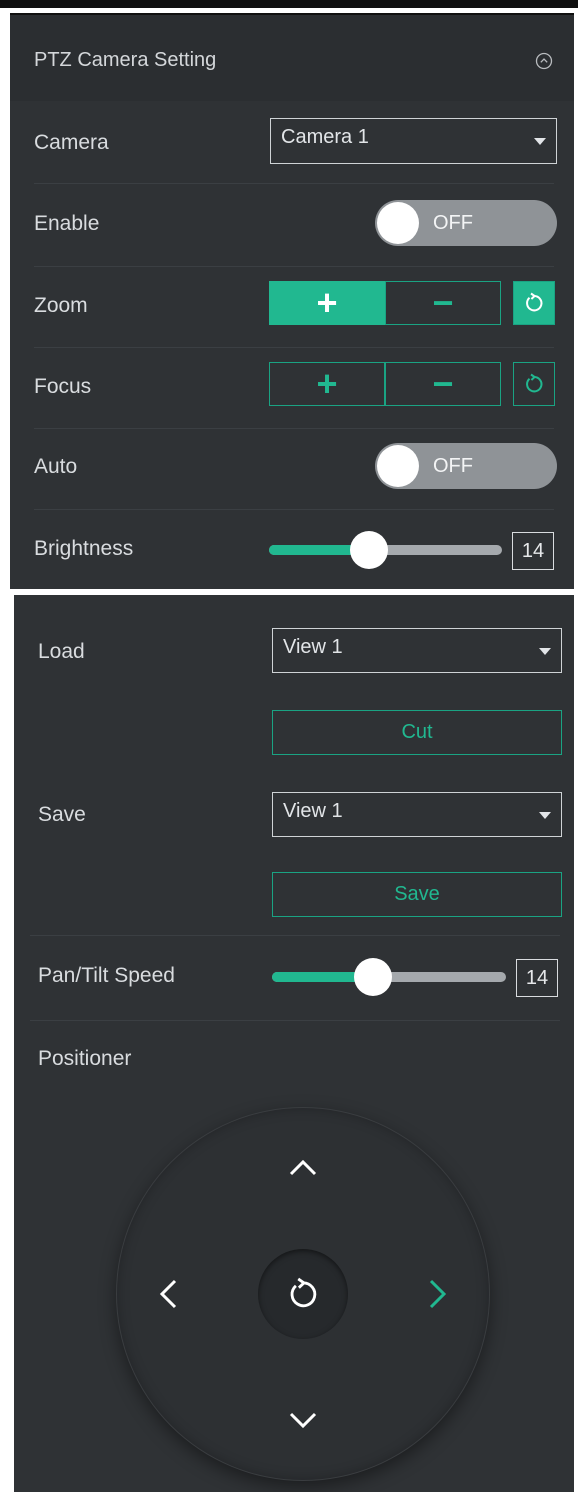 The height and width of the screenshot is (1492, 578). I want to click on zoom-out-button: −, so click(443, 303).